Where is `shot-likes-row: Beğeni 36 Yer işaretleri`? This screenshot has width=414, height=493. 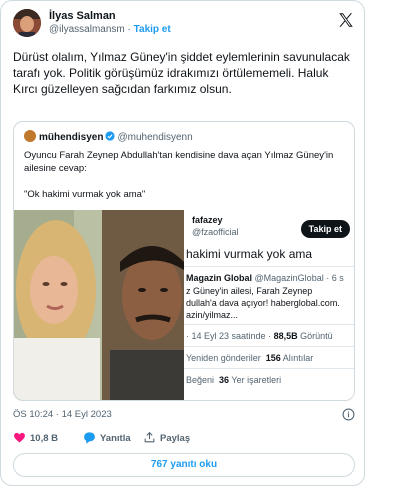 shot-likes-row: Beğeni 36 Yer işaretleri is located at coordinates (233, 380).